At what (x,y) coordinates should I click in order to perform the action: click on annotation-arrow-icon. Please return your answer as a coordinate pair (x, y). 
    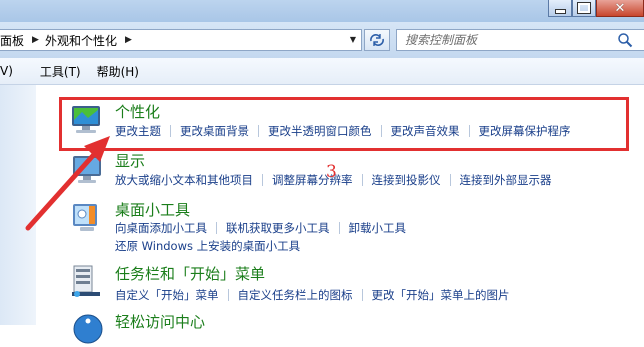
    Looking at the image, I should click on (67, 183).